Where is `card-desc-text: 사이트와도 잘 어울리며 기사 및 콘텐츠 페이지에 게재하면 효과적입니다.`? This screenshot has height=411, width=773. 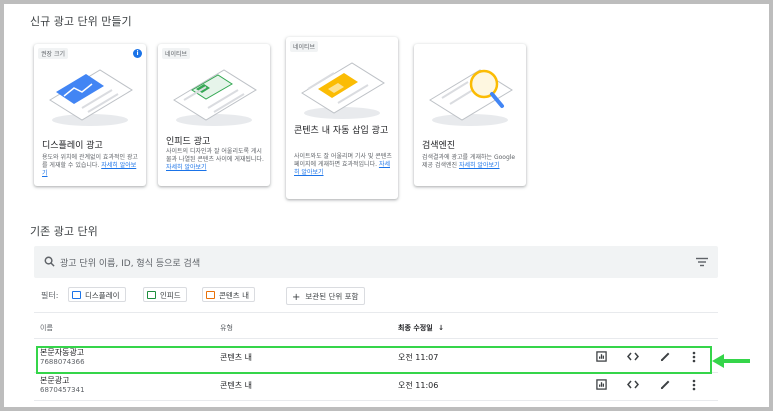
card-desc-text: 사이트와도 잘 어울리며 기사 및 콘텐츠 페이지에 게재하면 효과적입니다. is located at coordinates (343, 160).